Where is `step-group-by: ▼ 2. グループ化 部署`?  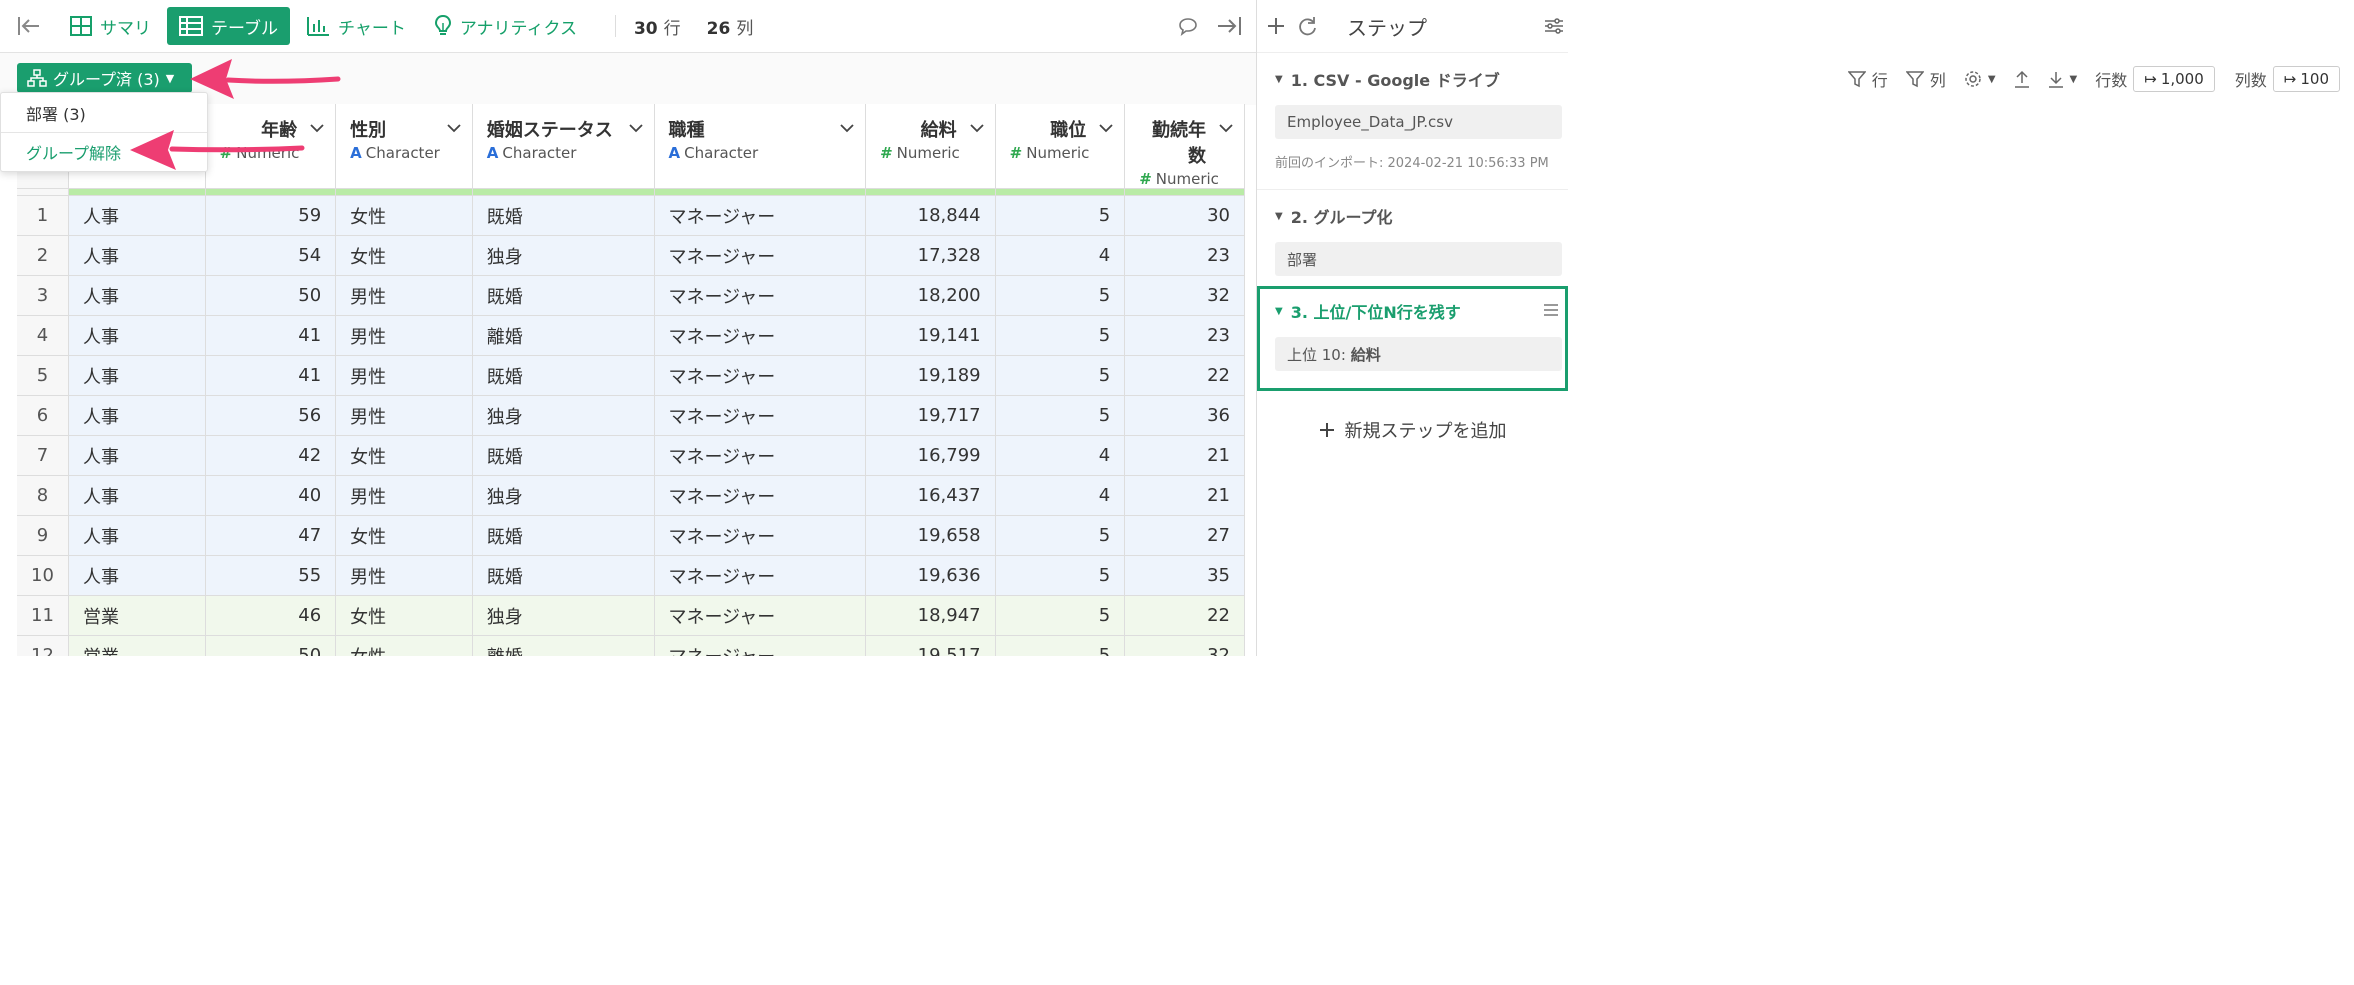
step-group-by: ▼ 2. グループ化 部署 is located at coordinates (1412, 233).